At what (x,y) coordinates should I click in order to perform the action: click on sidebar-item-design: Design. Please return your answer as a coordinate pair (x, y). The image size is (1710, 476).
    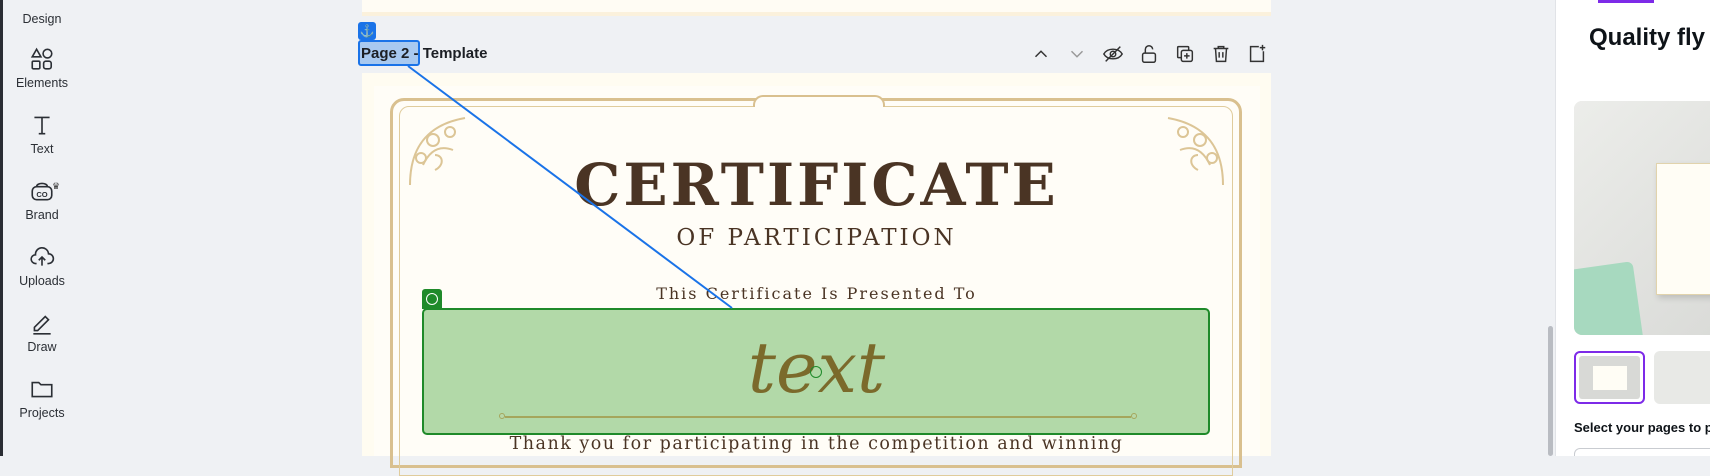
    Looking at the image, I should click on (42, 17).